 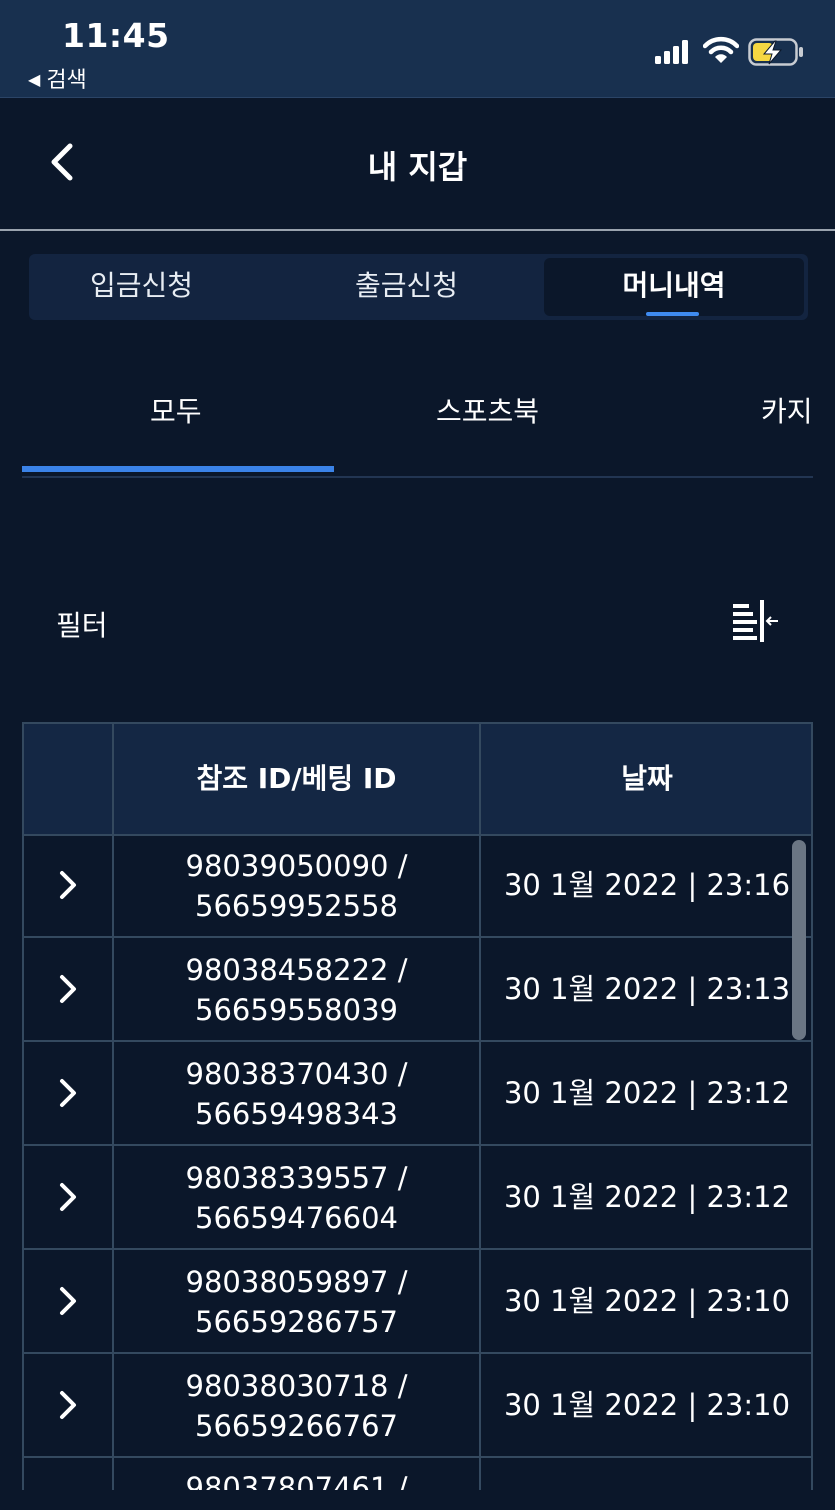 I want to click on table-row: 98037807461 /, so click(x=417, y=1474).